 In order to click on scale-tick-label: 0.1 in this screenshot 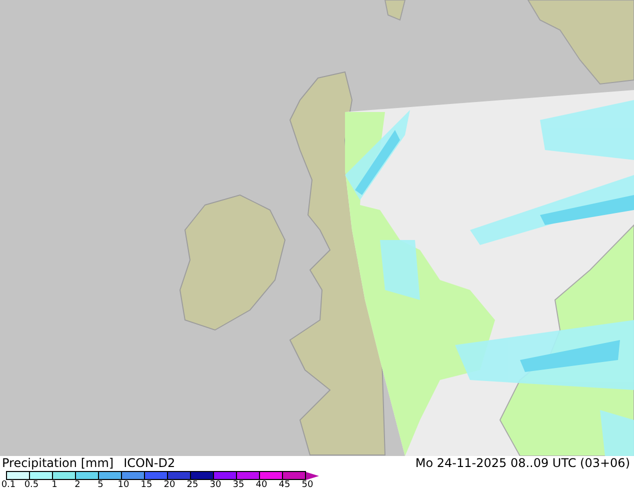, I will do `click(8, 485)`.